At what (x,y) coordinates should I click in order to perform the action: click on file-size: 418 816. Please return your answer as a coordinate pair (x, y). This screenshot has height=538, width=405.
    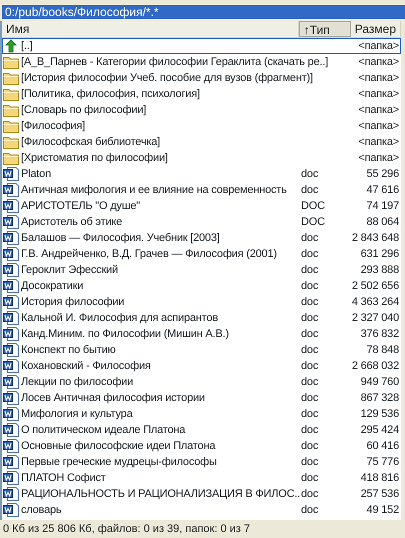
    Looking at the image, I should click on (380, 478).